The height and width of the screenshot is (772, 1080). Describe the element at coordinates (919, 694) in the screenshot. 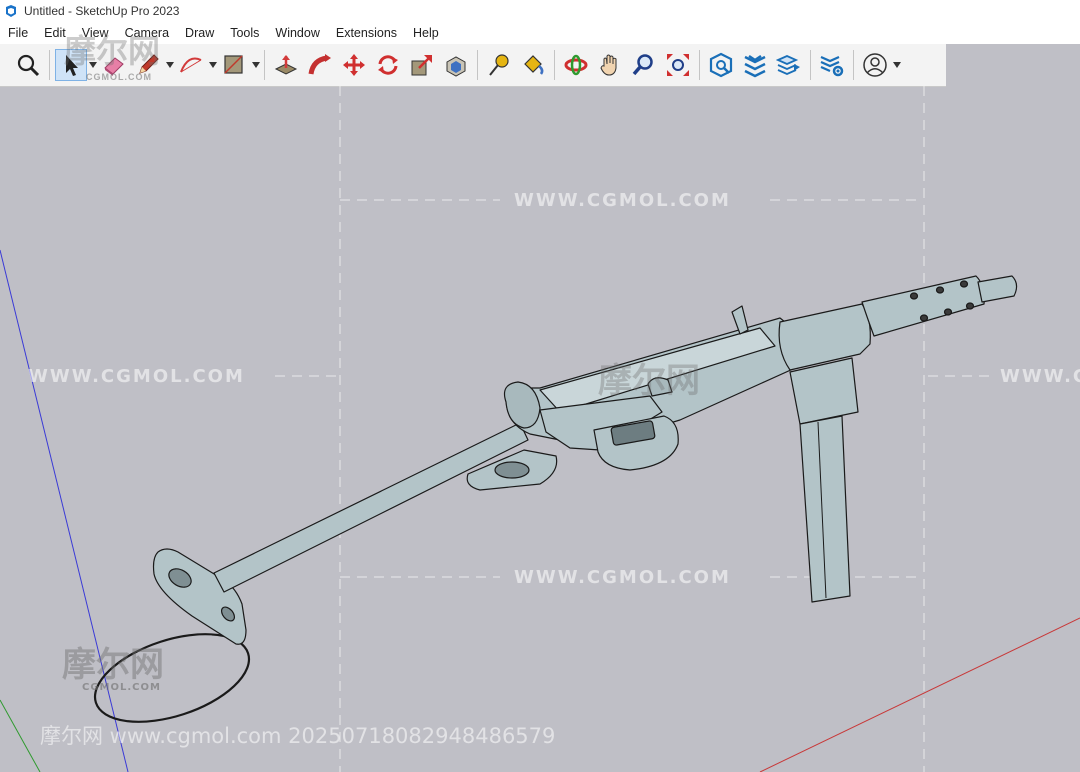

I see `red-axis` at that location.